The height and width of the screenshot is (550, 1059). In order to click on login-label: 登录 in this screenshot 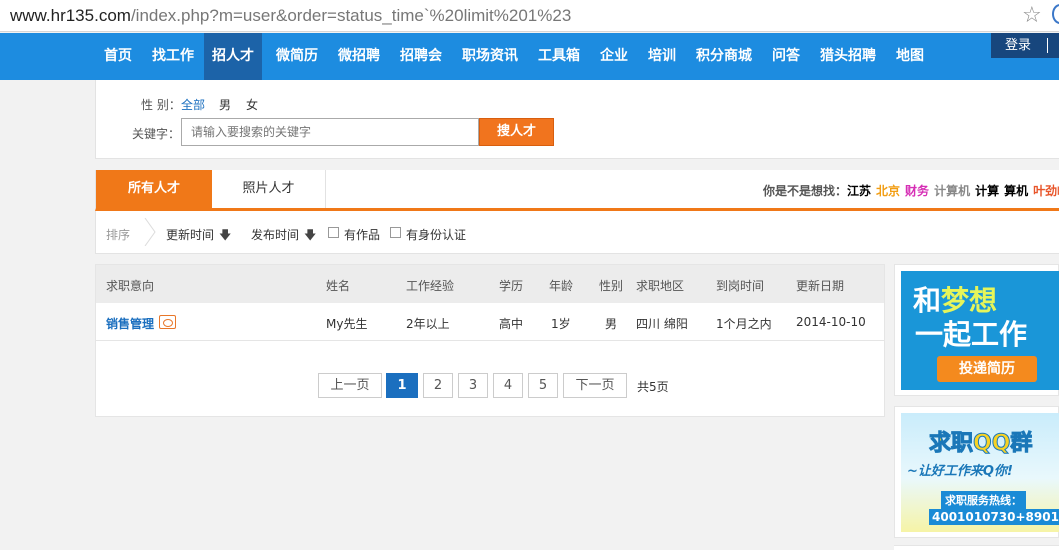, I will do `click(1018, 45)`.